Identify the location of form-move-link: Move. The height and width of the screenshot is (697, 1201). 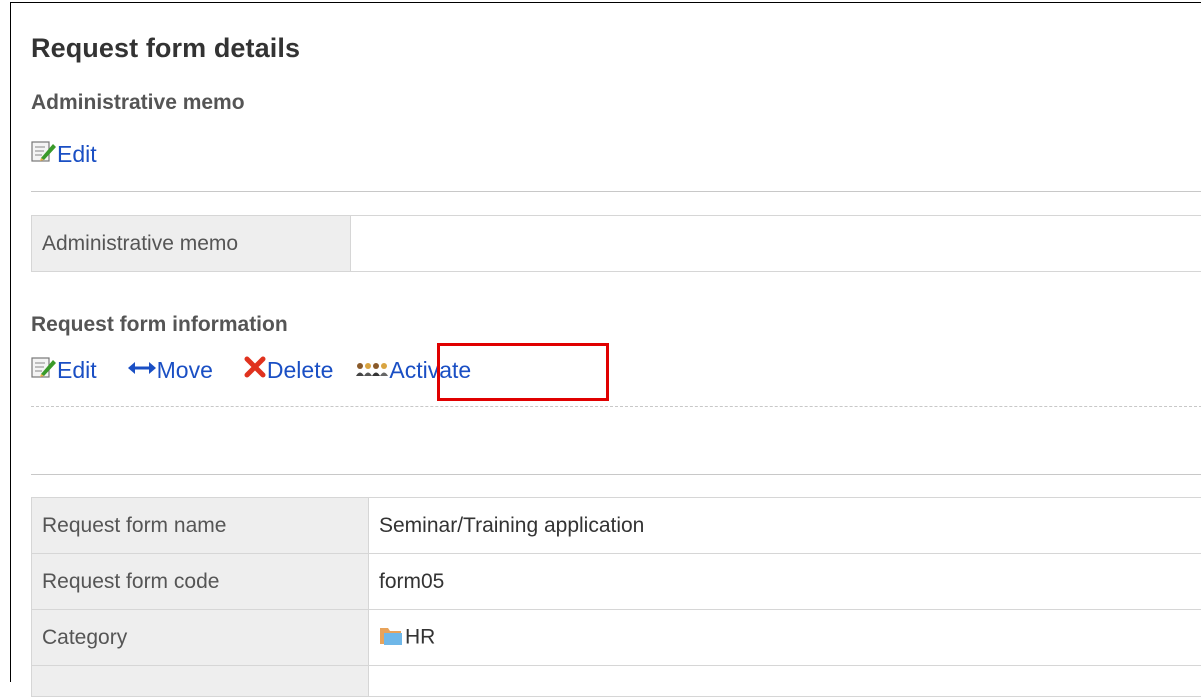
(170, 370).